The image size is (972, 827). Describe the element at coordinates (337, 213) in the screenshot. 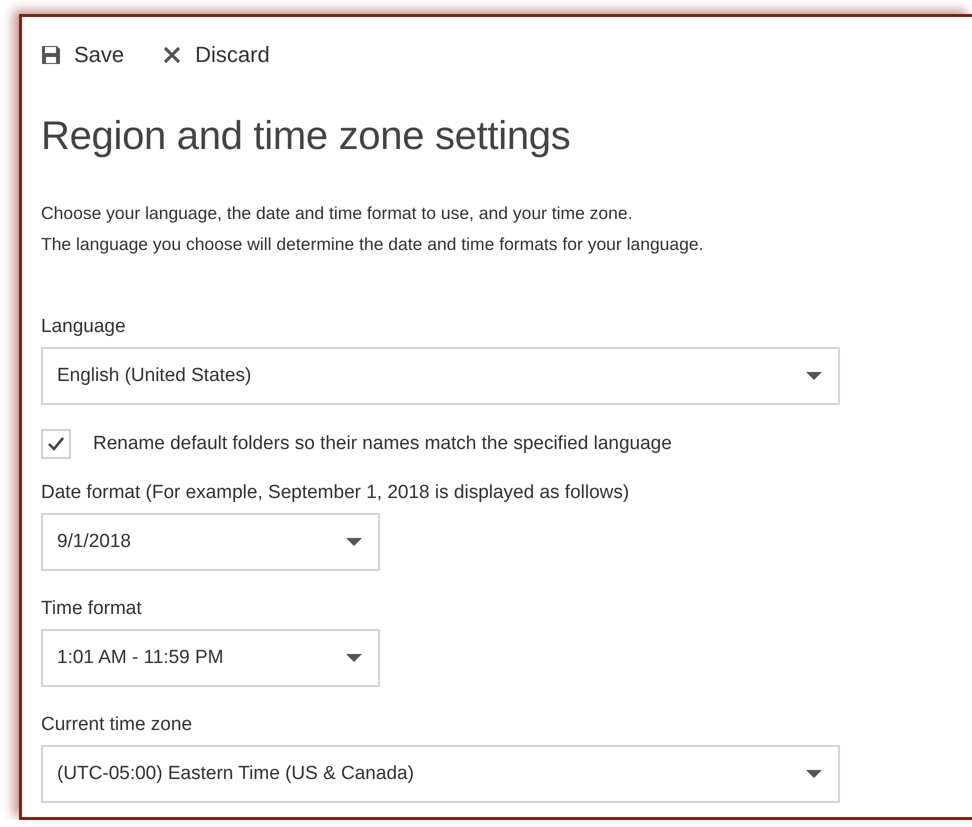

I see `description-text: Choose your language, the date and time format to use, and your time zone.` at that location.